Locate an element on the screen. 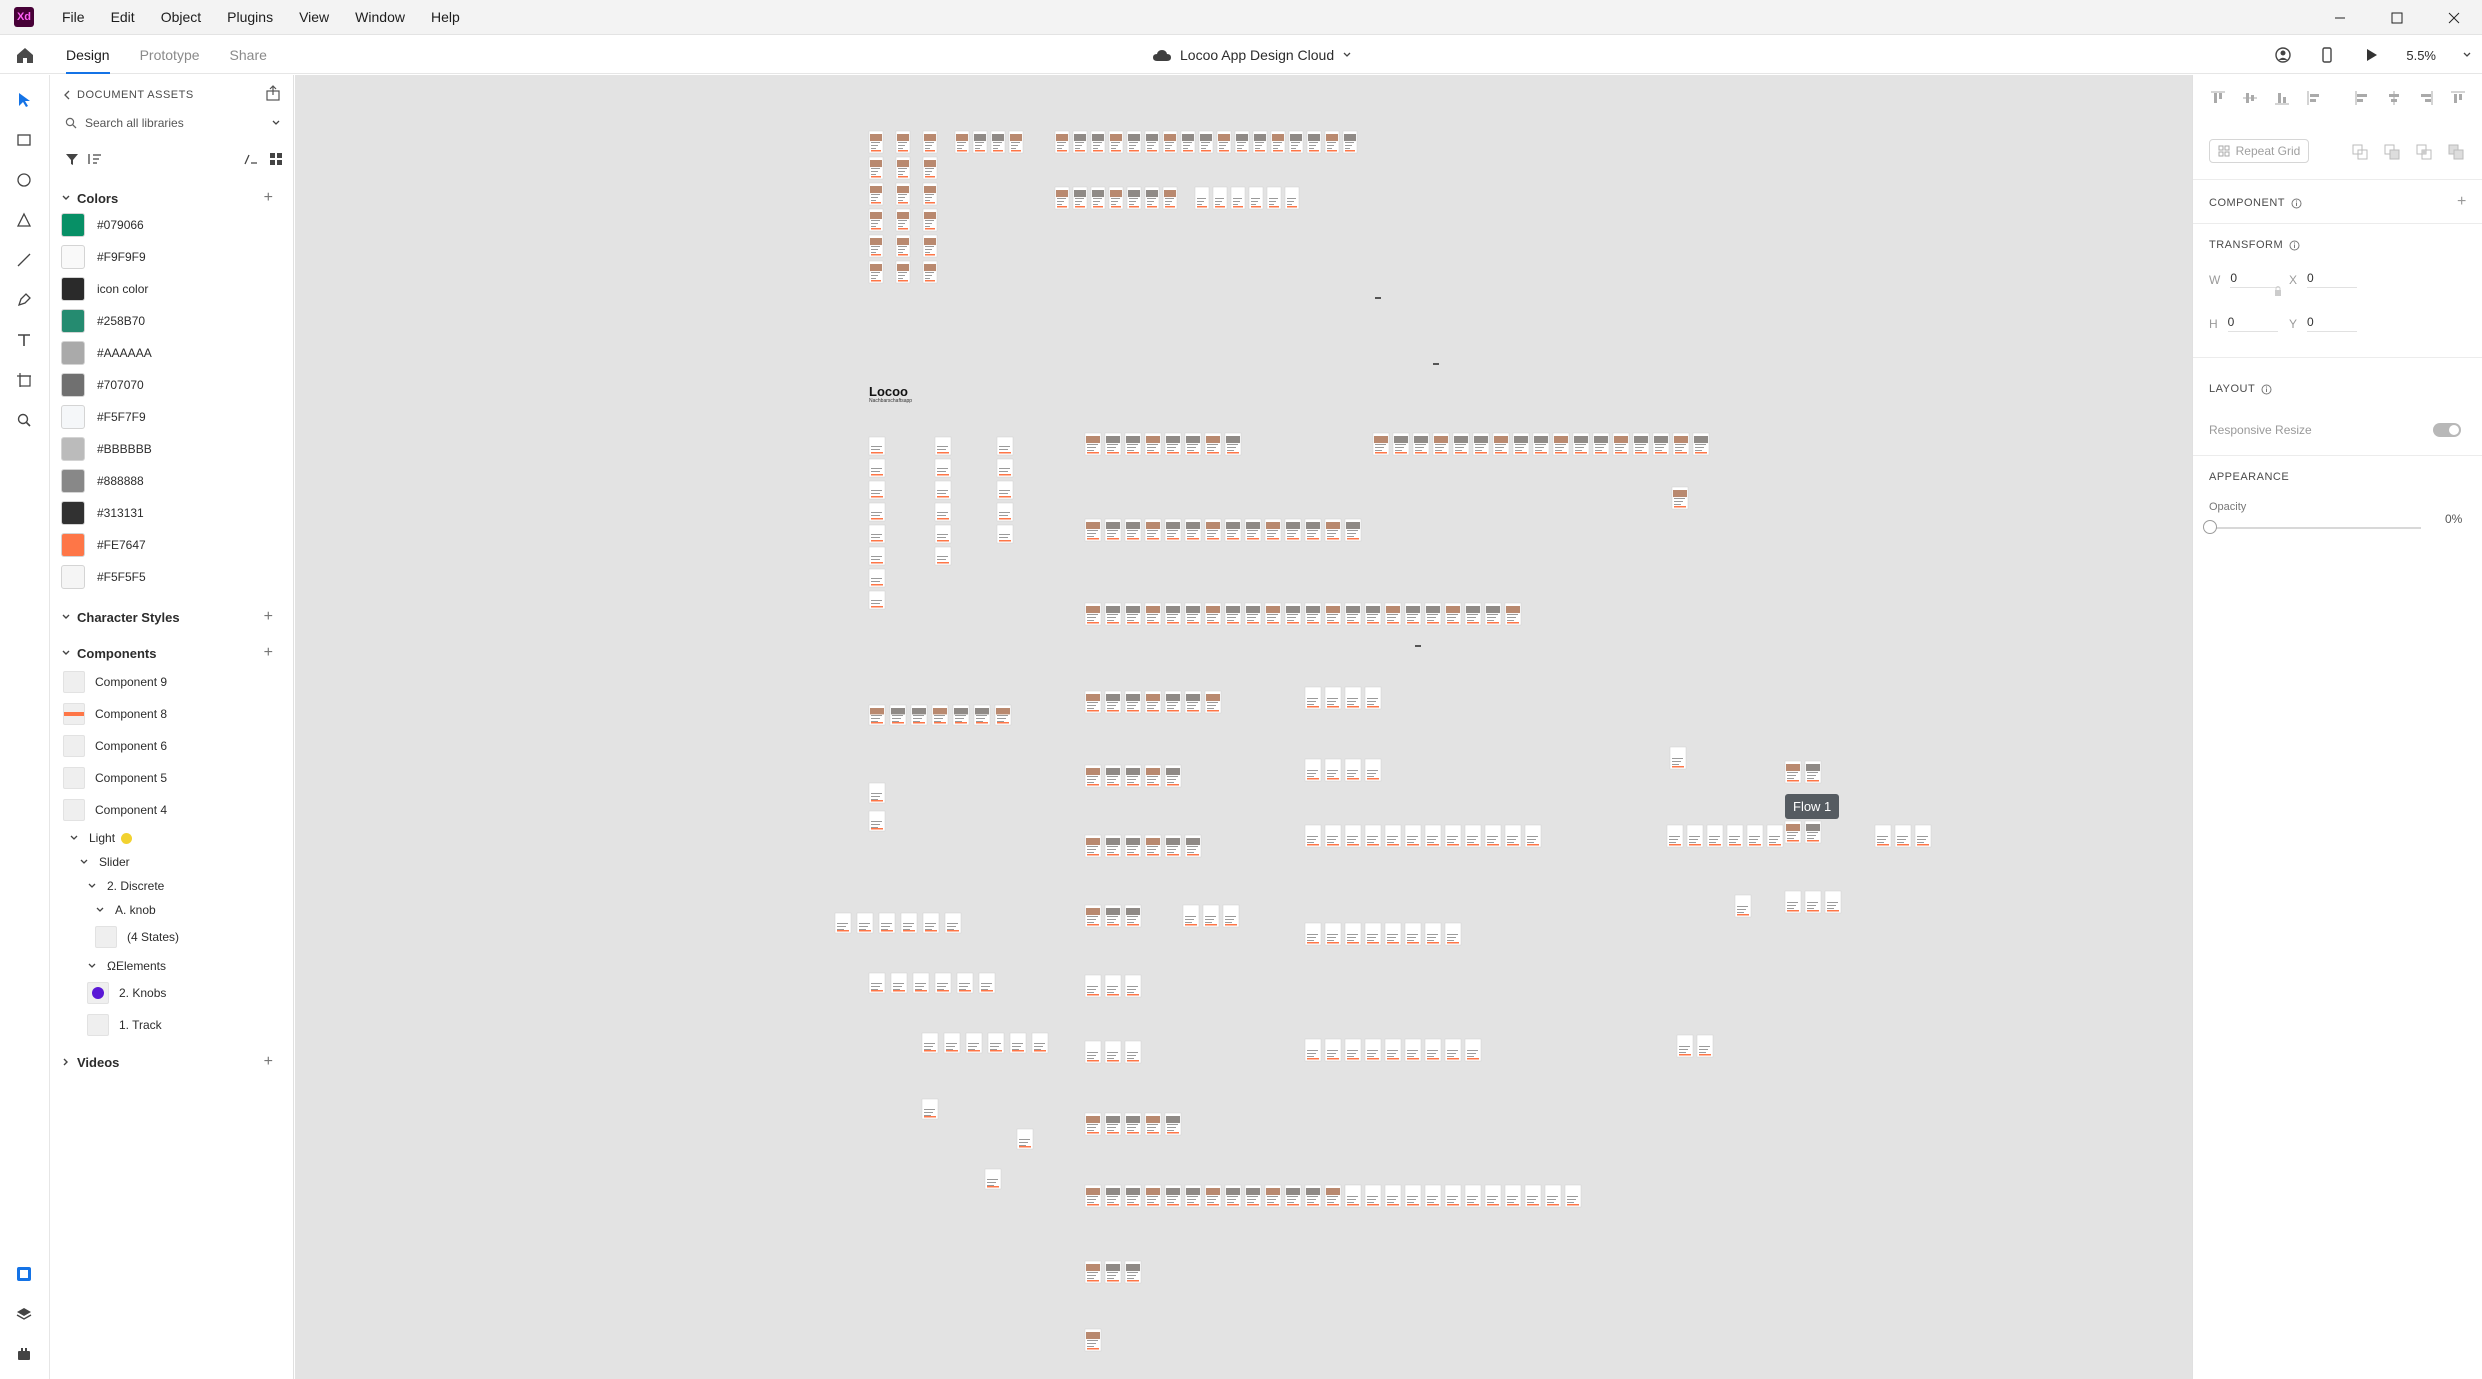  share-export-icon is located at coordinates (273, 93).